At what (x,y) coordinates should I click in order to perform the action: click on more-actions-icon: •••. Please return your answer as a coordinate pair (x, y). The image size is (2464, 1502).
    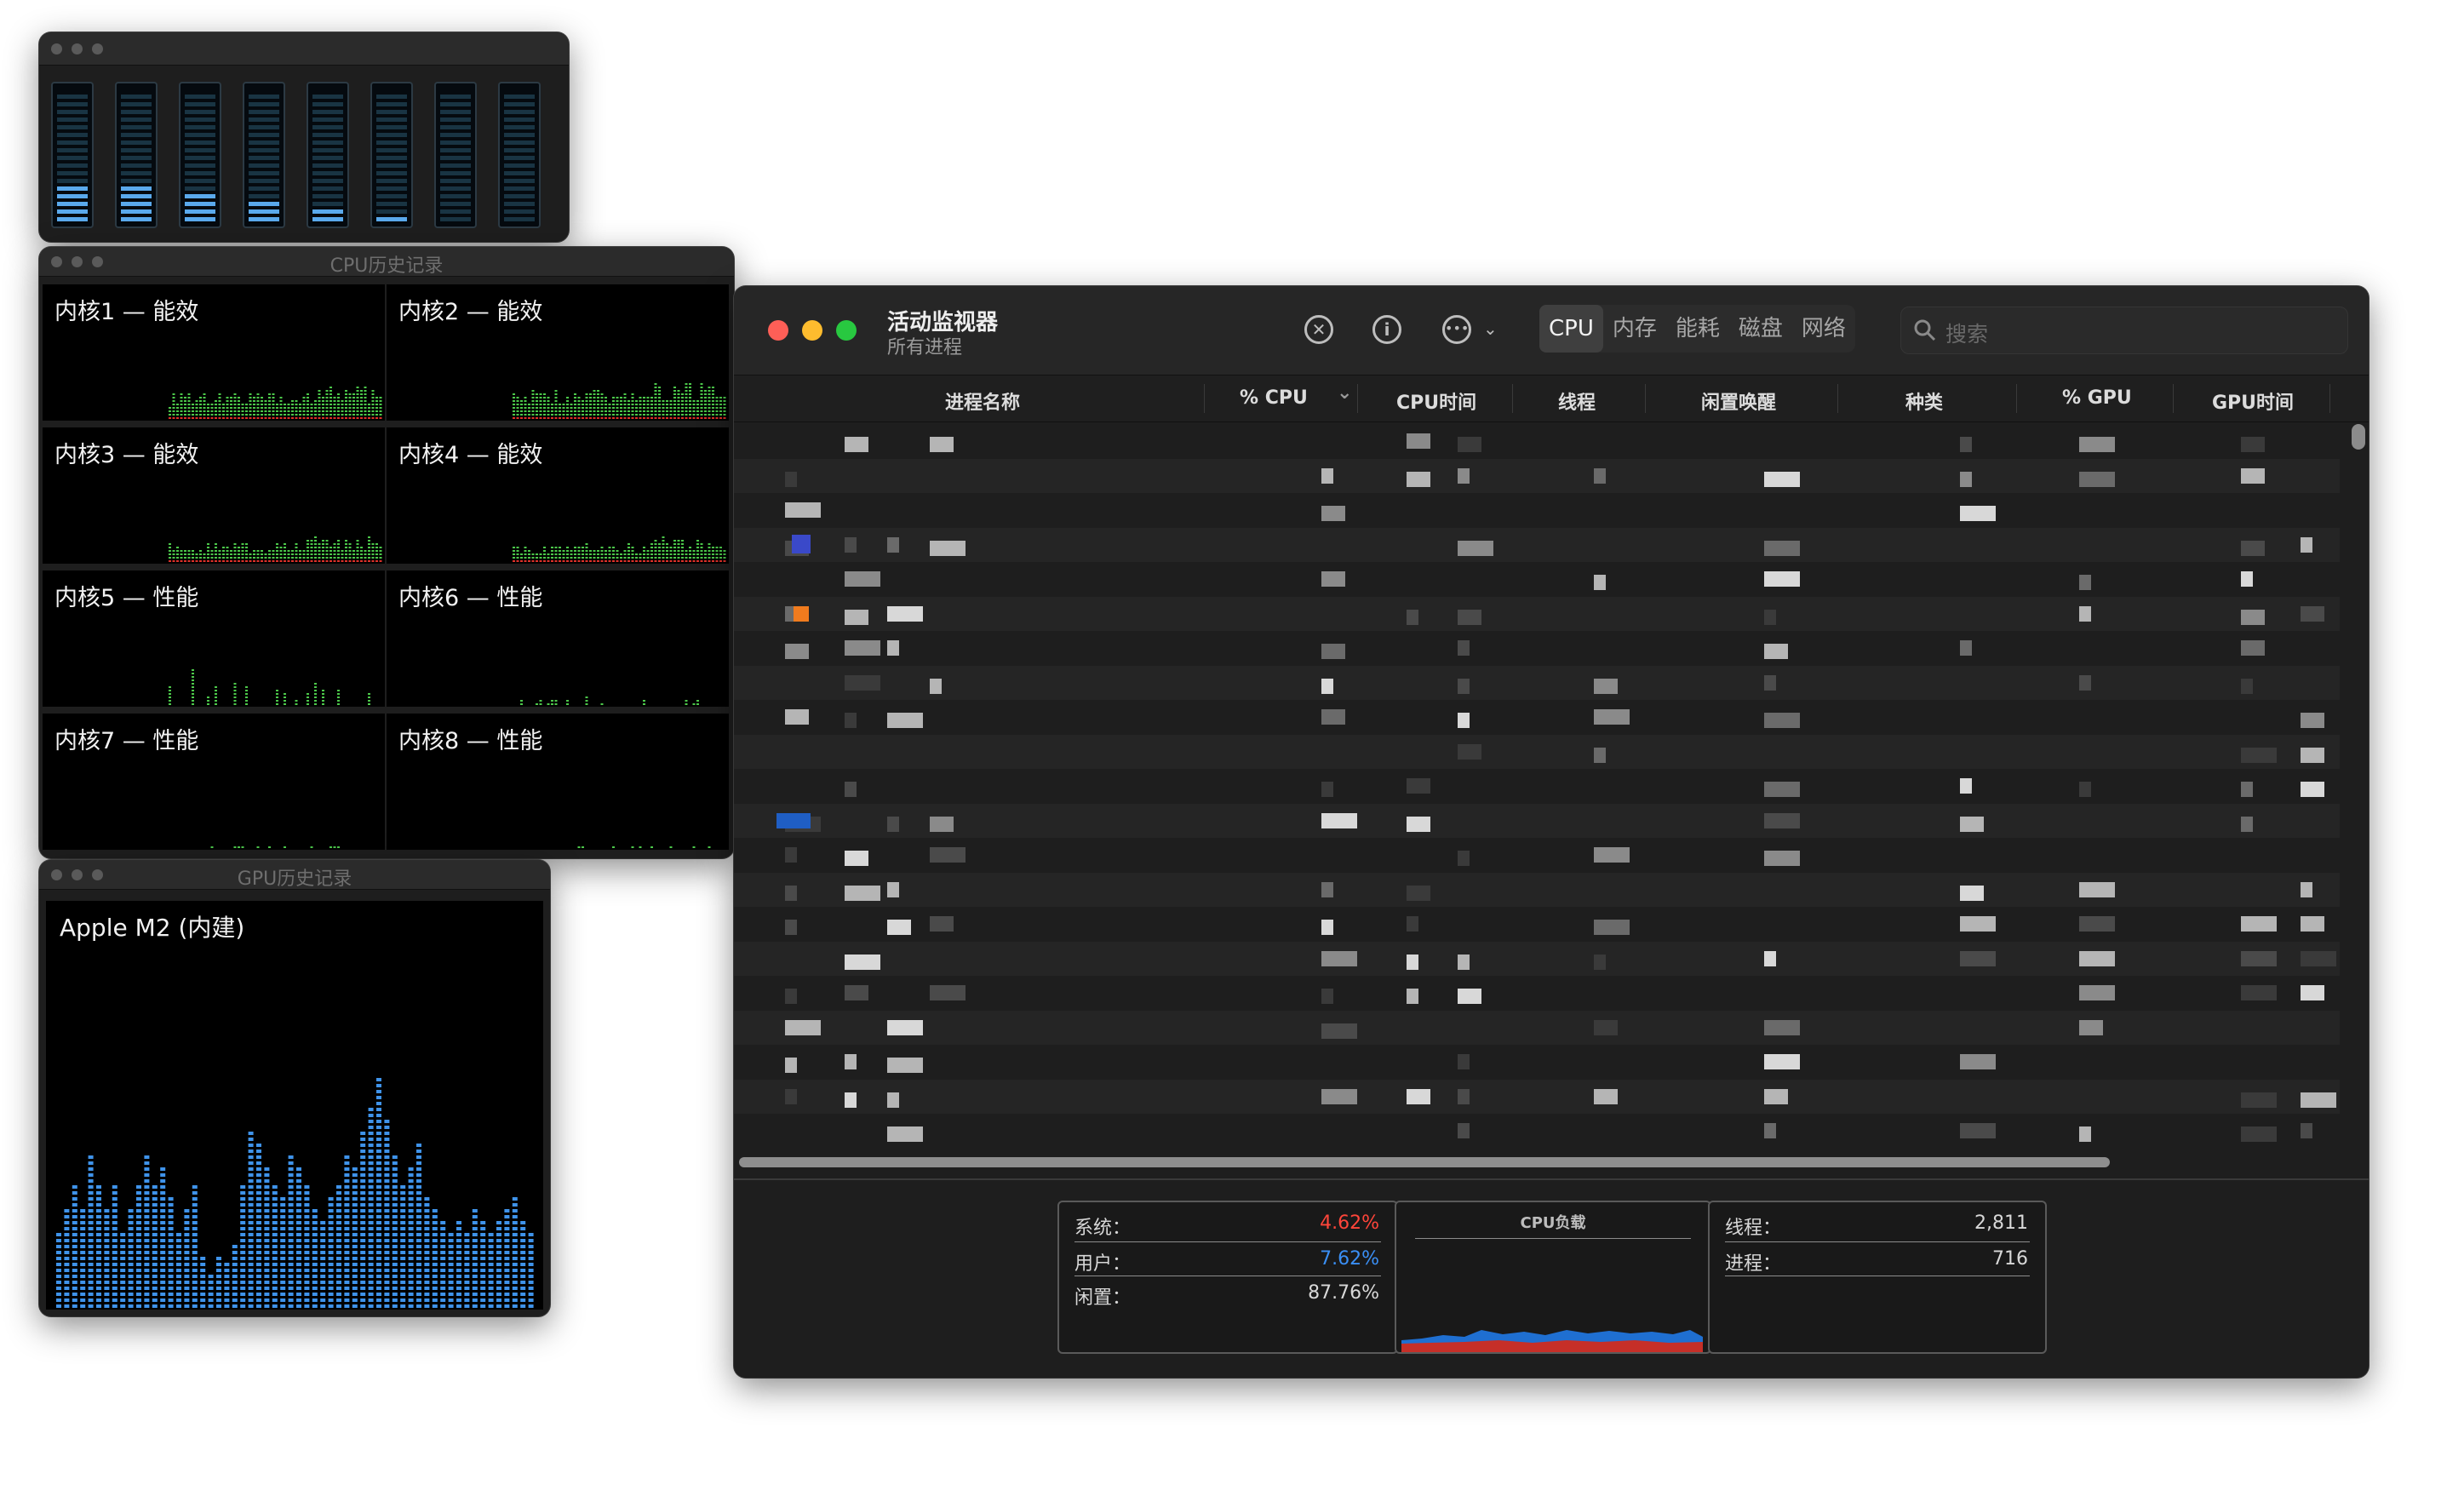
    Looking at the image, I should click on (1456, 330).